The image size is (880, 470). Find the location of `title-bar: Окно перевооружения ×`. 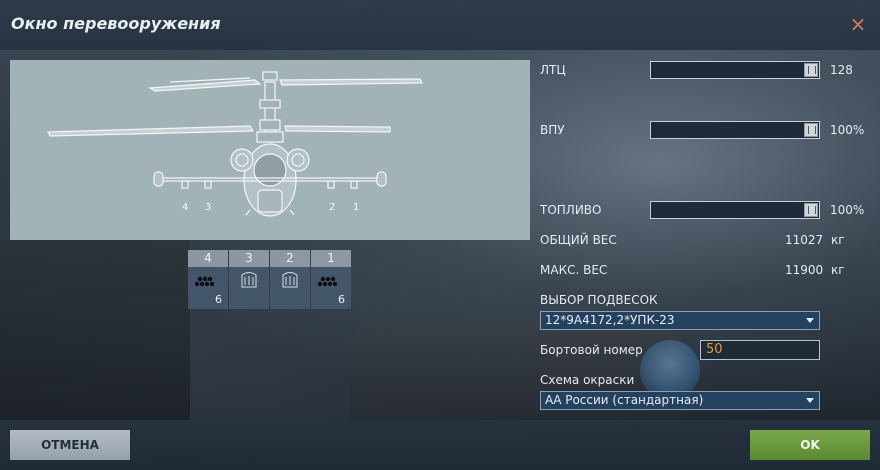

title-bar: Окно перевооружения × is located at coordinates (440, 25).